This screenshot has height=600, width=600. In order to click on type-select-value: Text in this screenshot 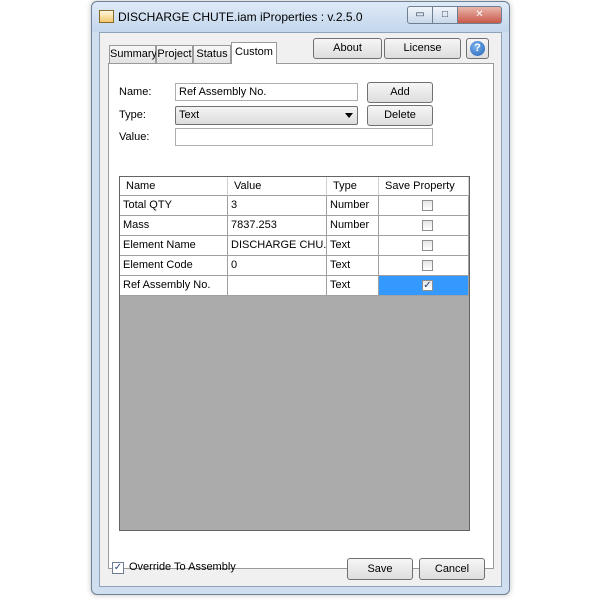, I will do `click(189, 115)`.